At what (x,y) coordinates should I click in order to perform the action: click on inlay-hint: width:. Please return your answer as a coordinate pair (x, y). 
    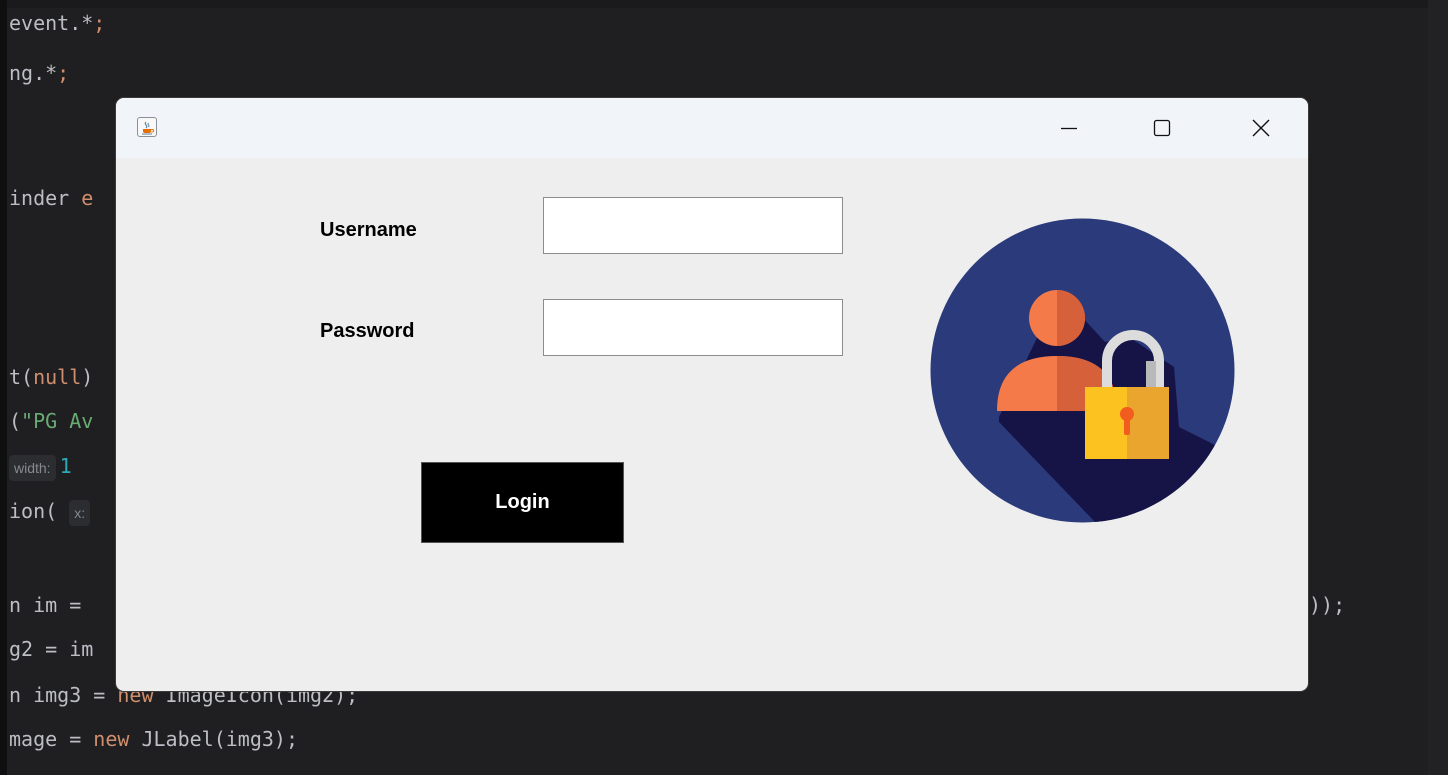
    Looking at the image, I should click on (32, 467).